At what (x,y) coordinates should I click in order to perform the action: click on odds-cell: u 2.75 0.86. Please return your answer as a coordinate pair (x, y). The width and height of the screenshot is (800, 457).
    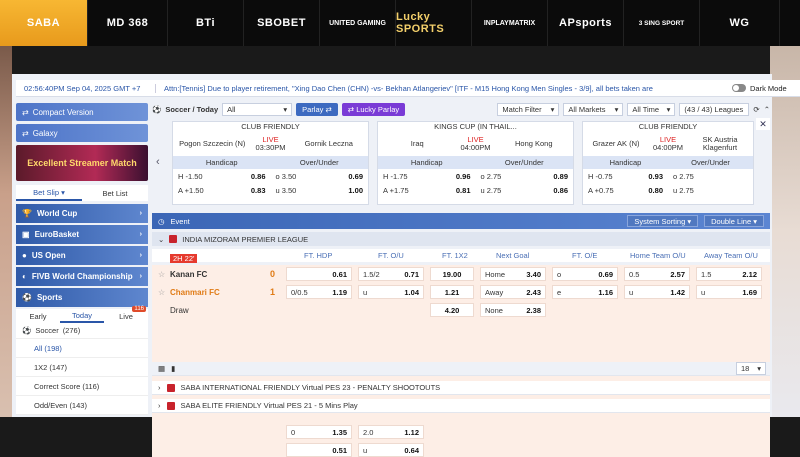
    Looking at the image, I should click on (525, 190).